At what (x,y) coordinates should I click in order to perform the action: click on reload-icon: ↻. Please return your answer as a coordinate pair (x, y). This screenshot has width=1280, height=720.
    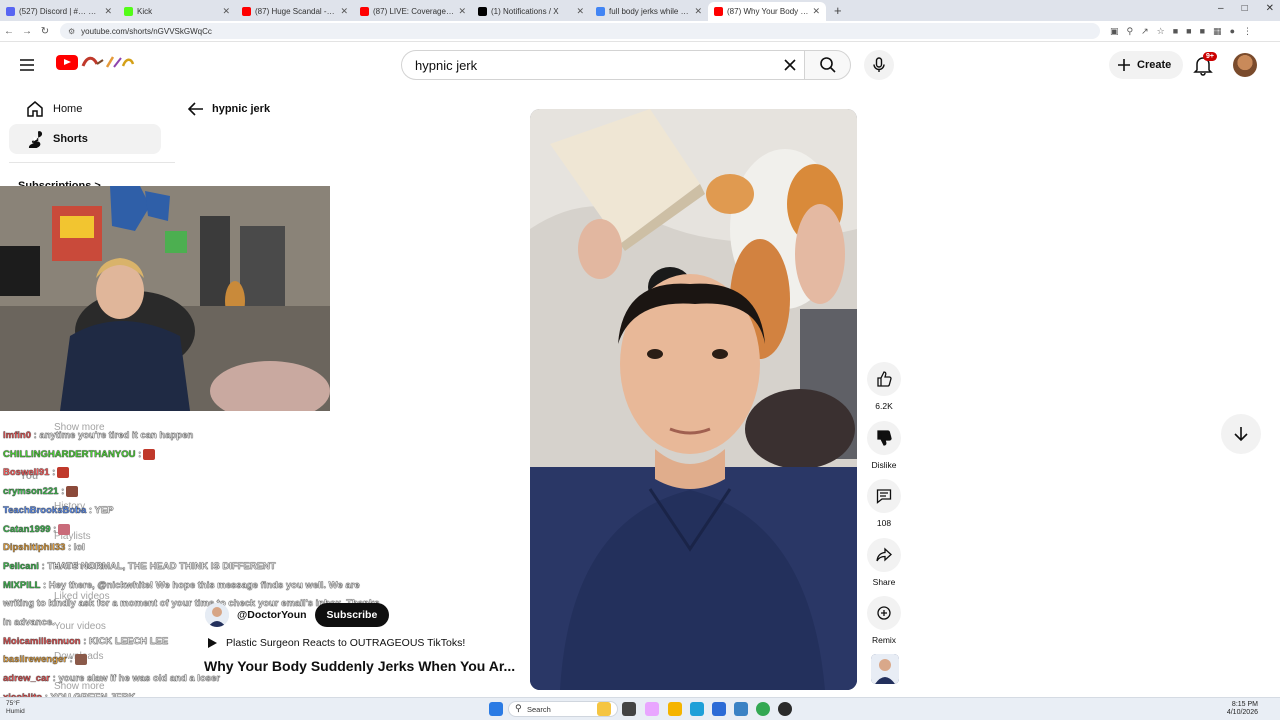
    Looking at the image, I should click on (45, 31).